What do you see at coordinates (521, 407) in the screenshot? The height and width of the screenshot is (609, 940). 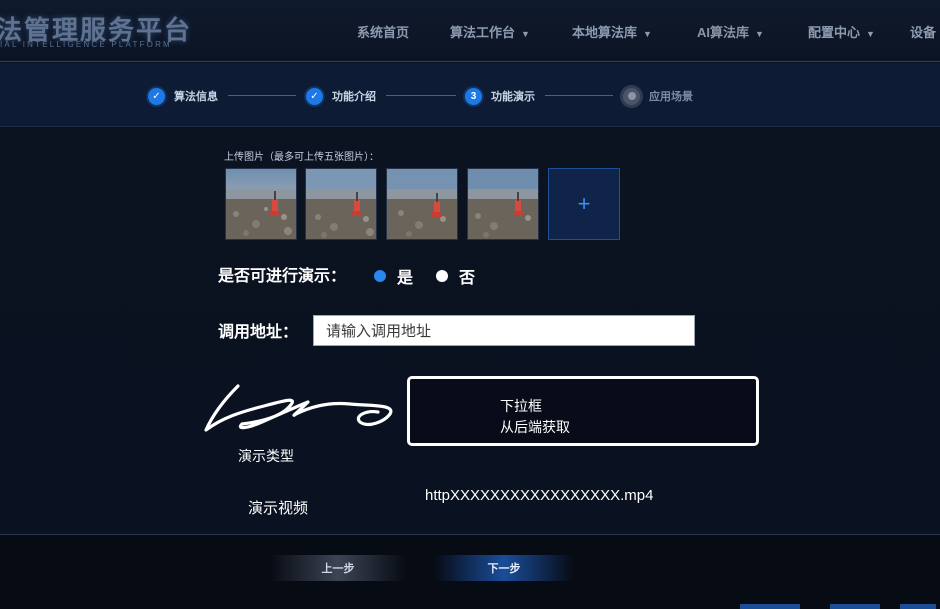 I see `dropdown-note-line: 下拉框` at bounding box center [521, 407].